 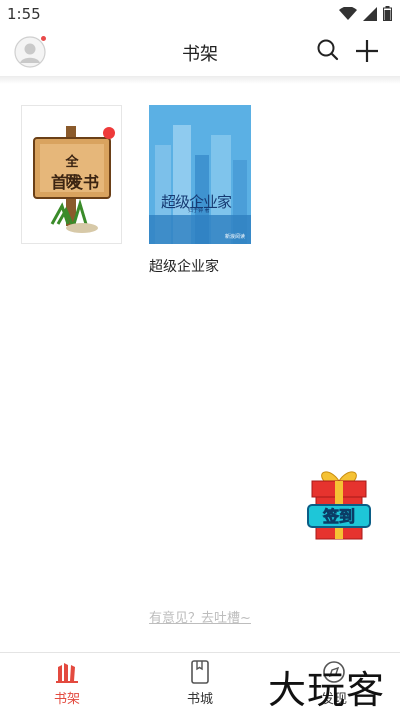 What do you see at coordinates (43, 38) in the screenshot?
I see `notification-dot` at bounding box center [43, 38].